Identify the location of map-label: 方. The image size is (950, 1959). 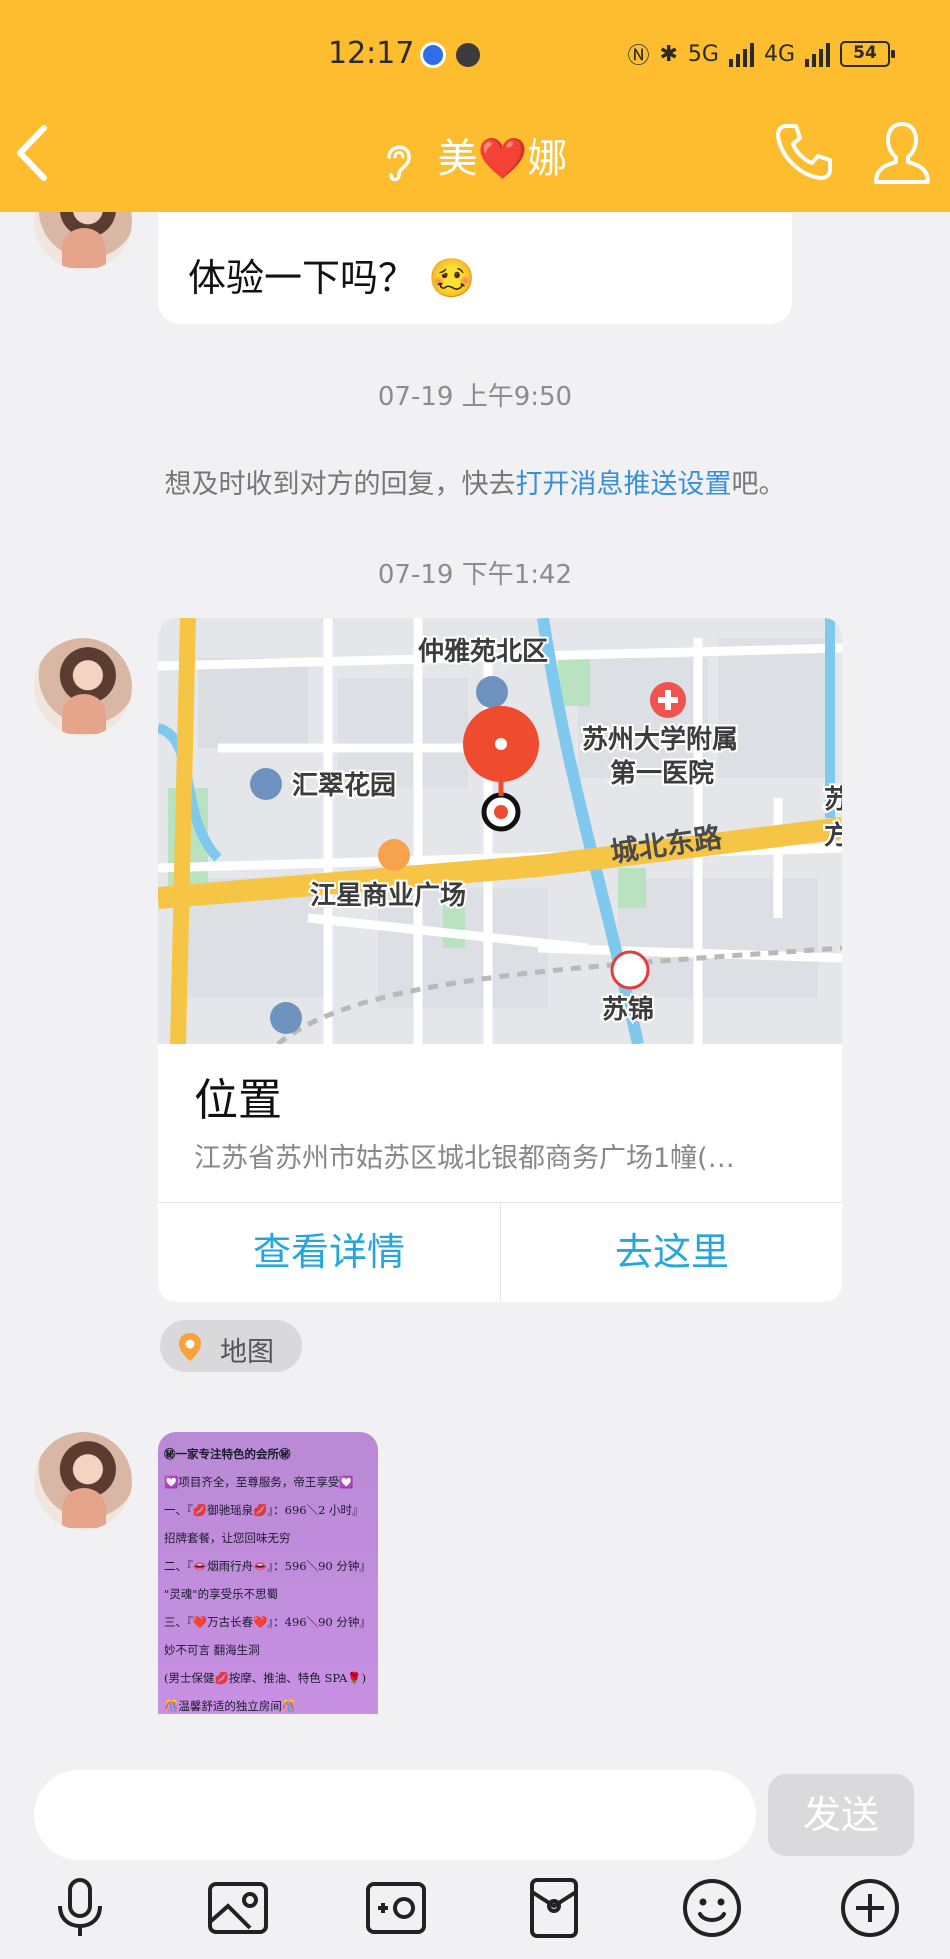
(833, 835).